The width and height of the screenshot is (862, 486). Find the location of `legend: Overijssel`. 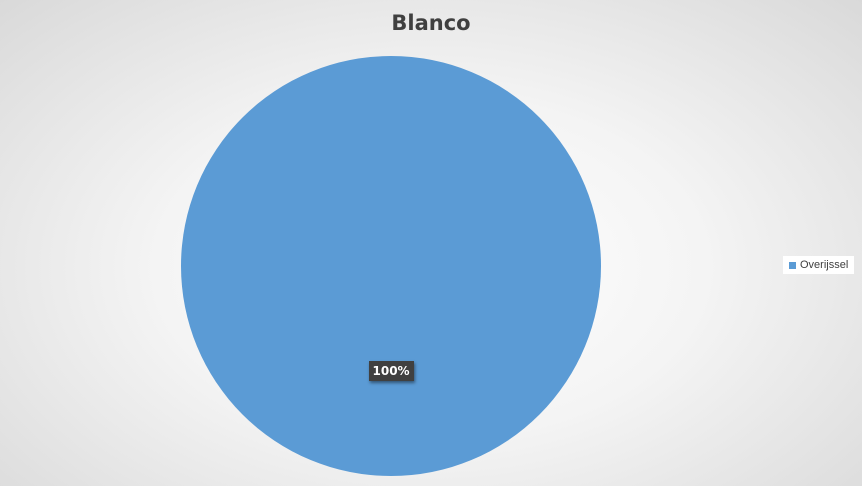

legend: Overijssel is located at coordinates (819, 265).